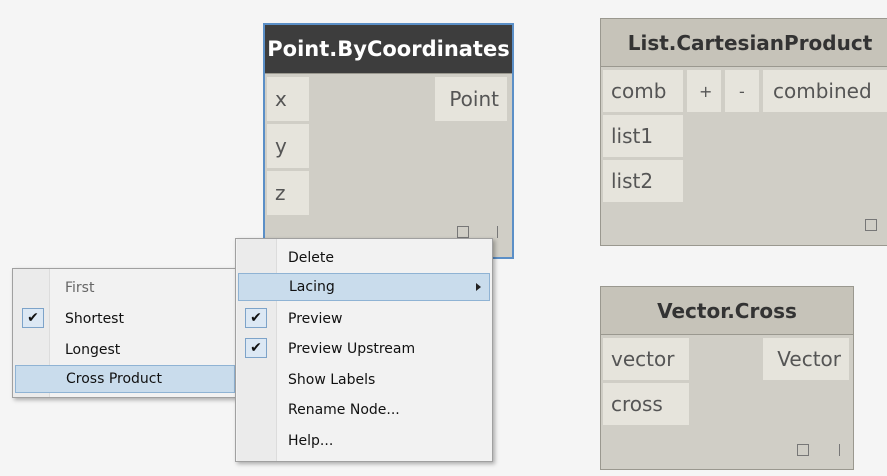 This screenshot has height=476, width=887. Describe the element at coordinates (332, 380) in the screenshot. I see `menu-item-label: Show Labels` at that location.